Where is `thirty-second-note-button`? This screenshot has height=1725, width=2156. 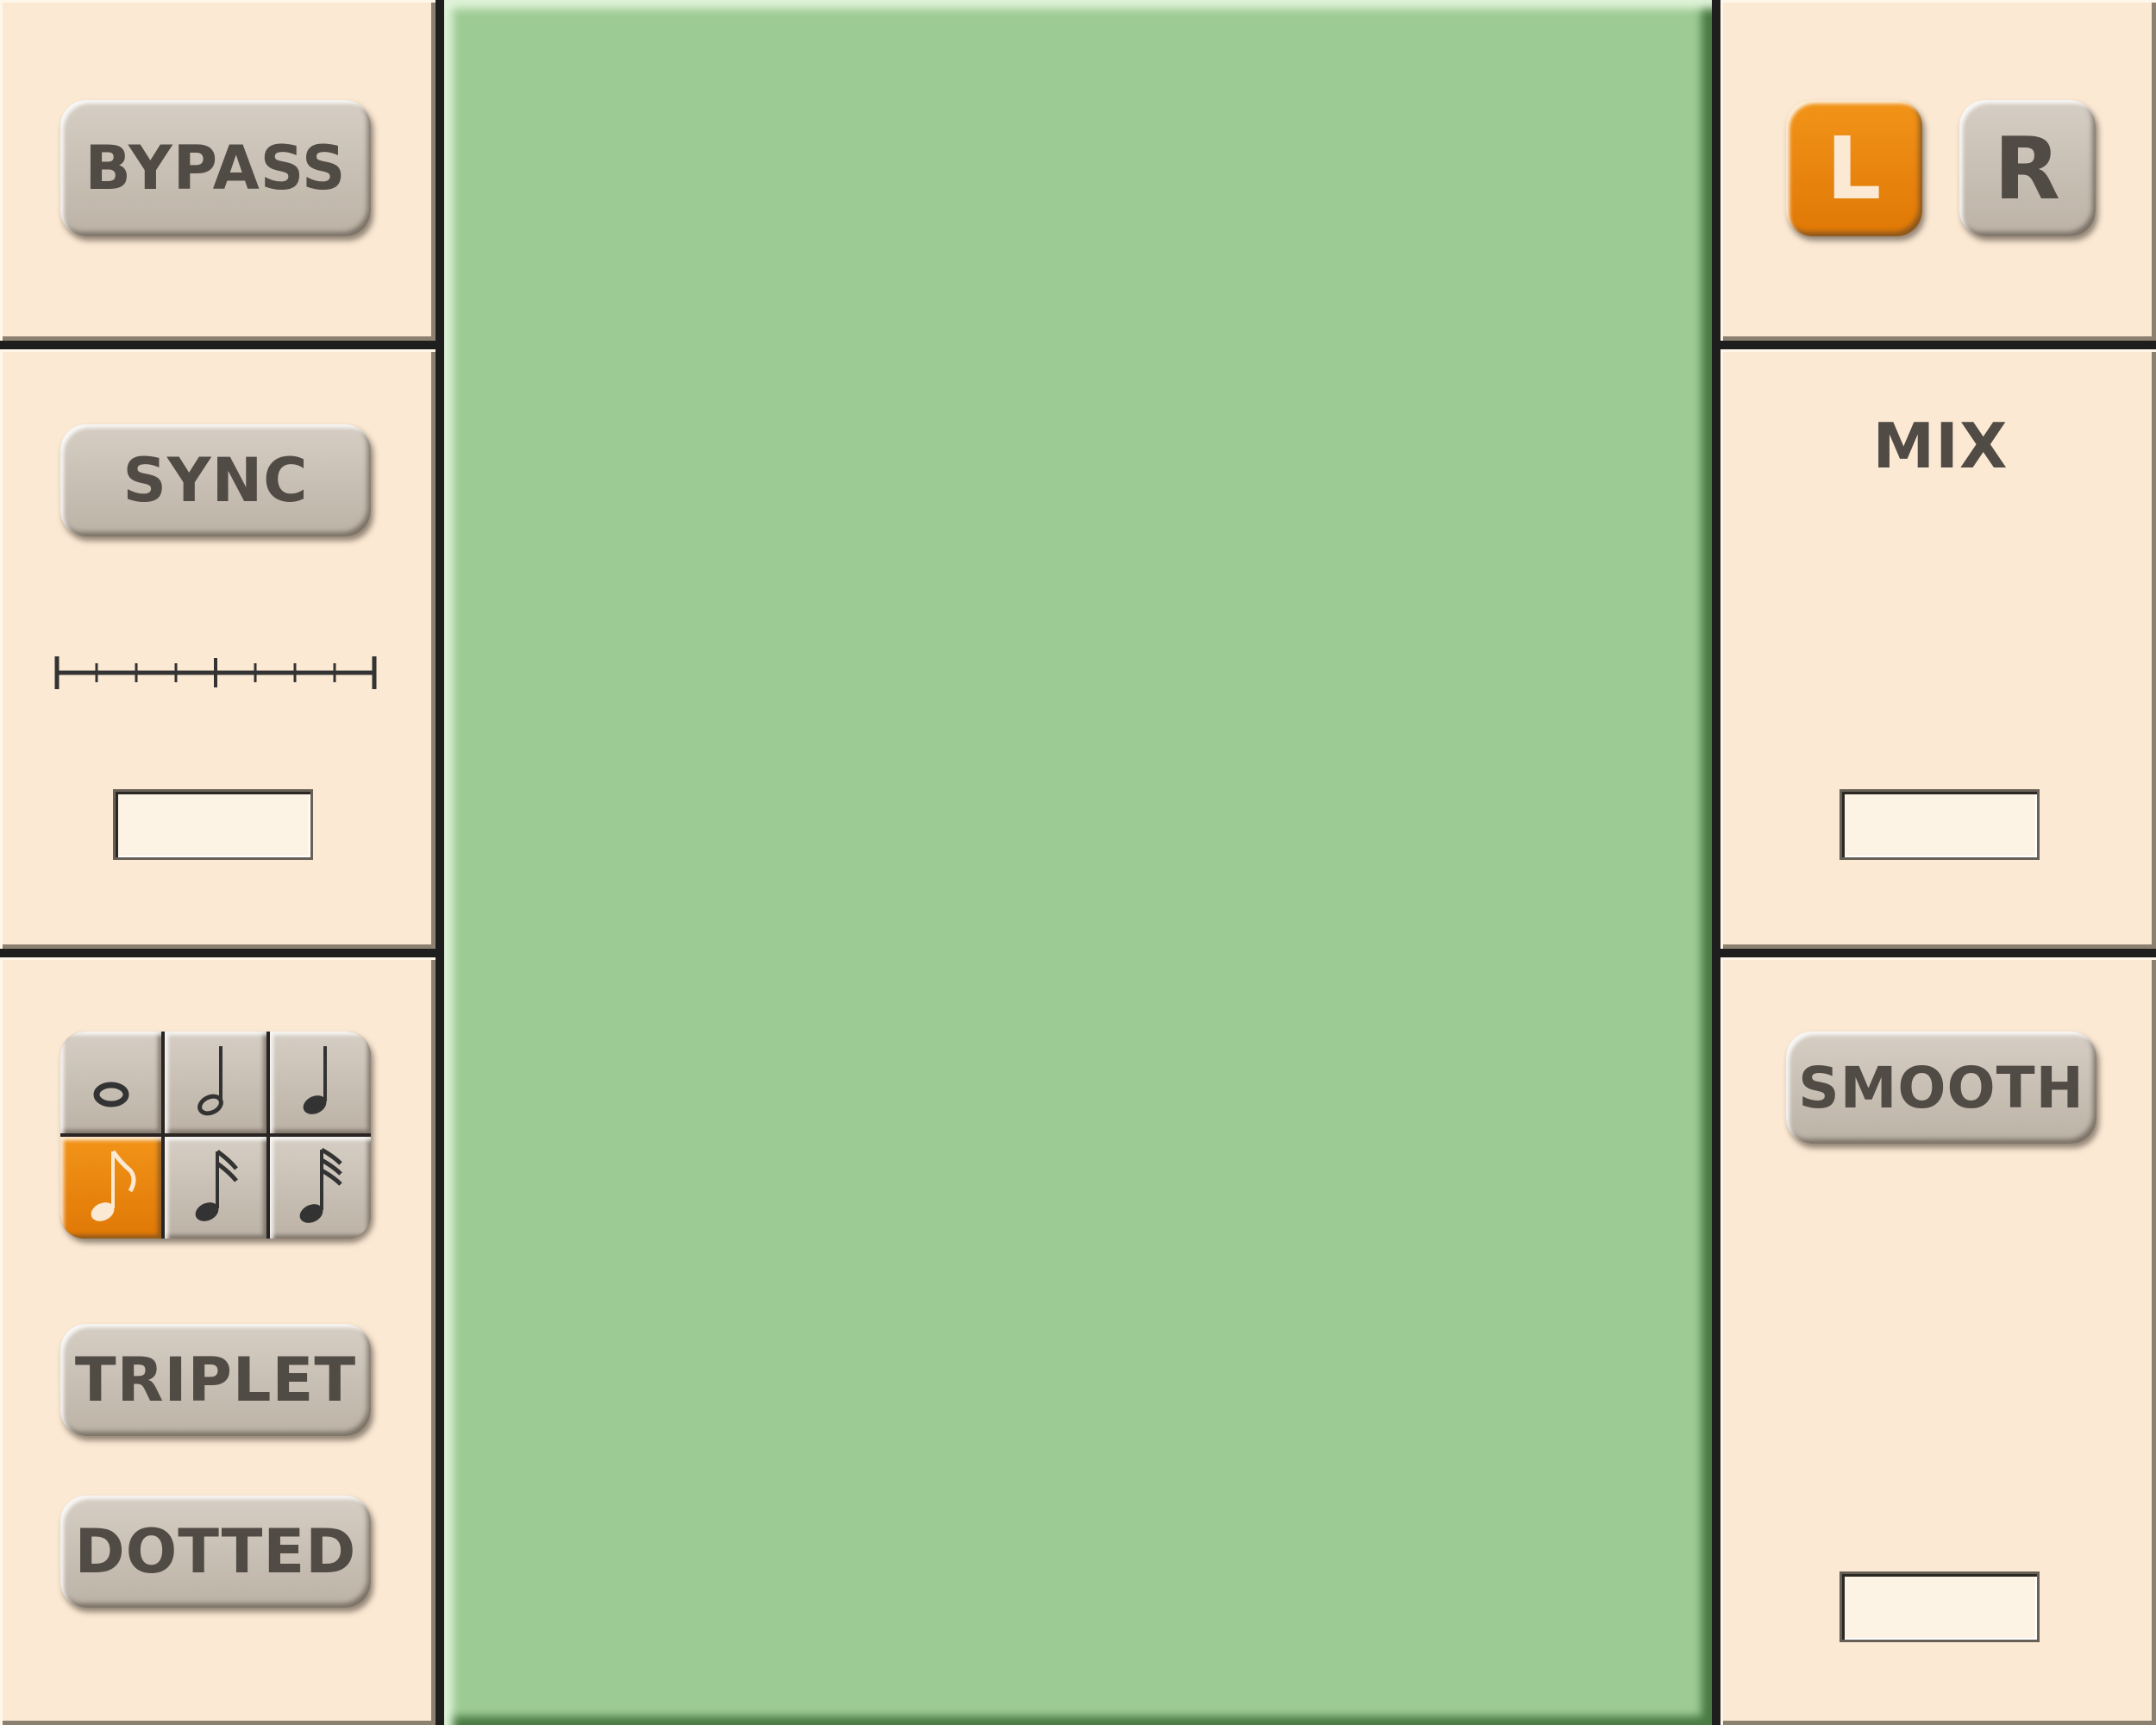
thirty-second-note-button is located at coordinates (320, 1188).